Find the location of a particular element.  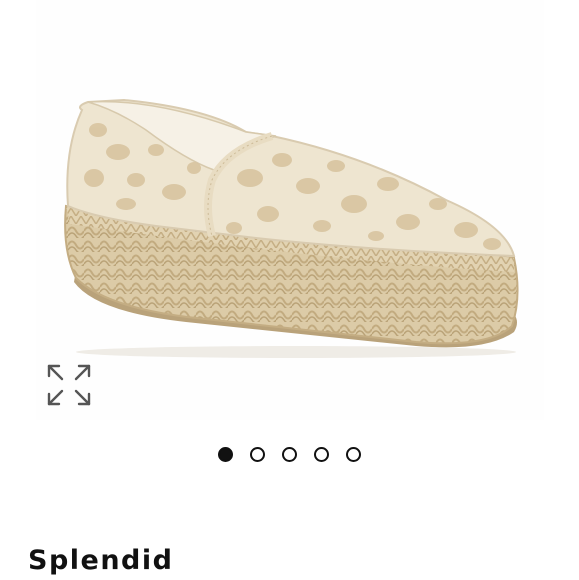

carousel-pagination is located at coordinates (289, 456).